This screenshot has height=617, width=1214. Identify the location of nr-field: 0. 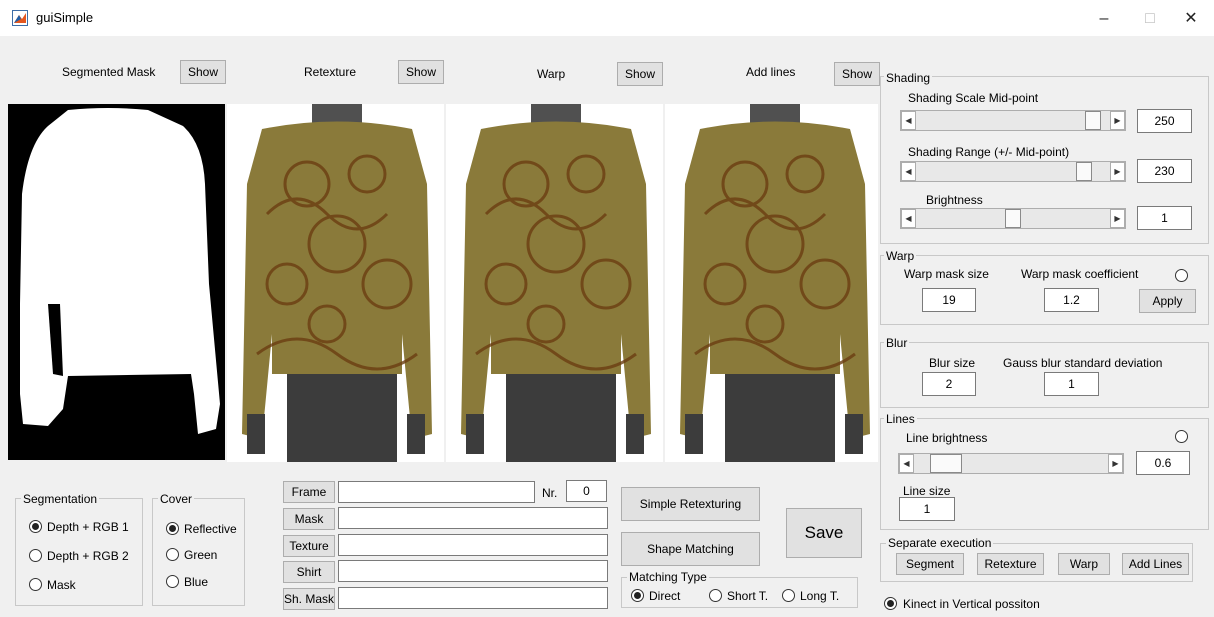
(586, 491).